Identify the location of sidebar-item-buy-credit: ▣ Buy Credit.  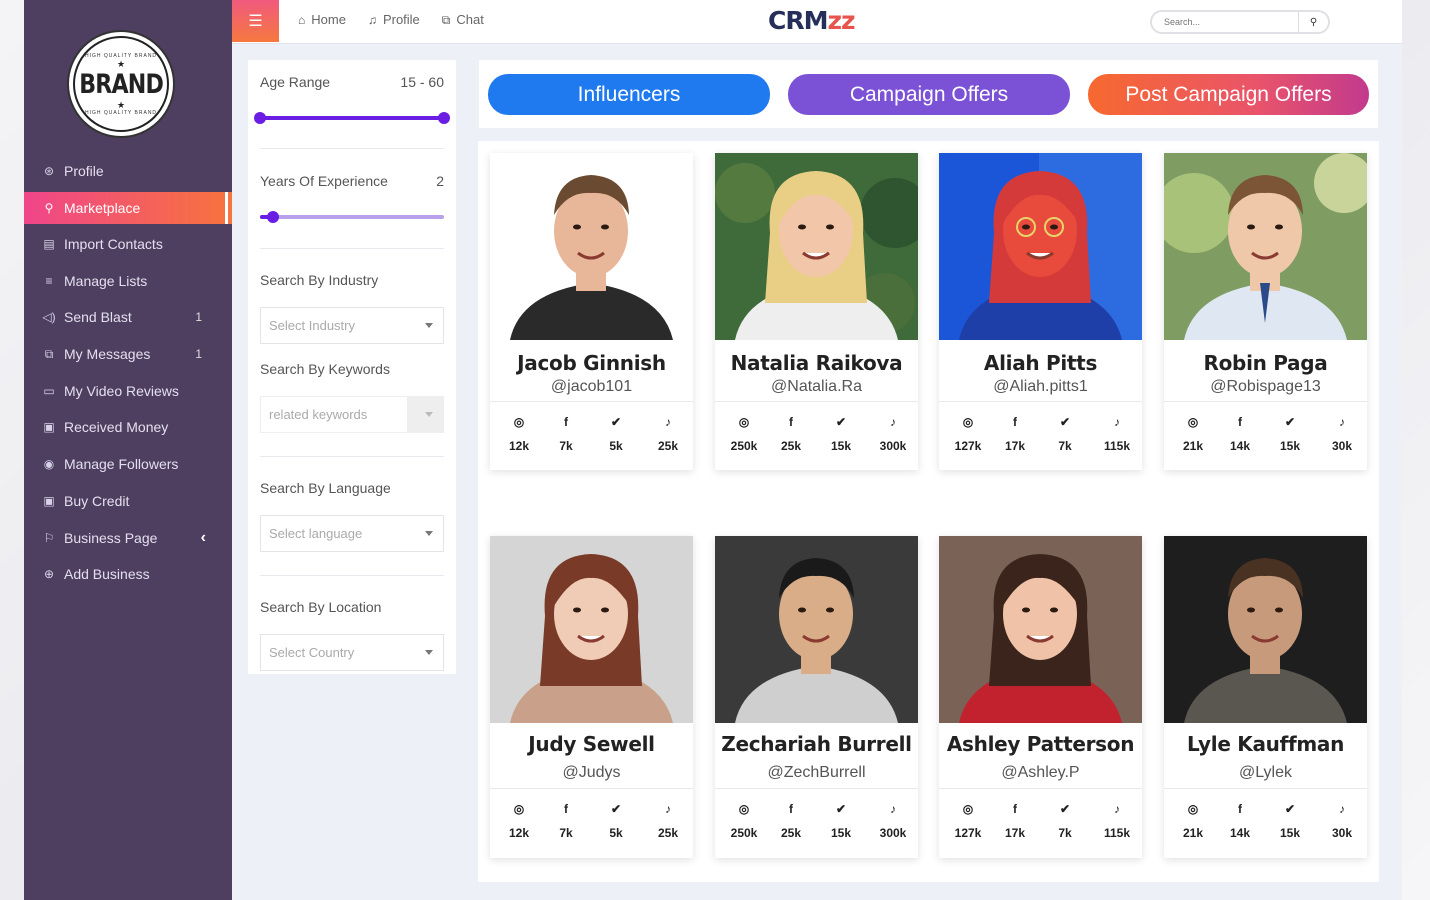
(128, 501).